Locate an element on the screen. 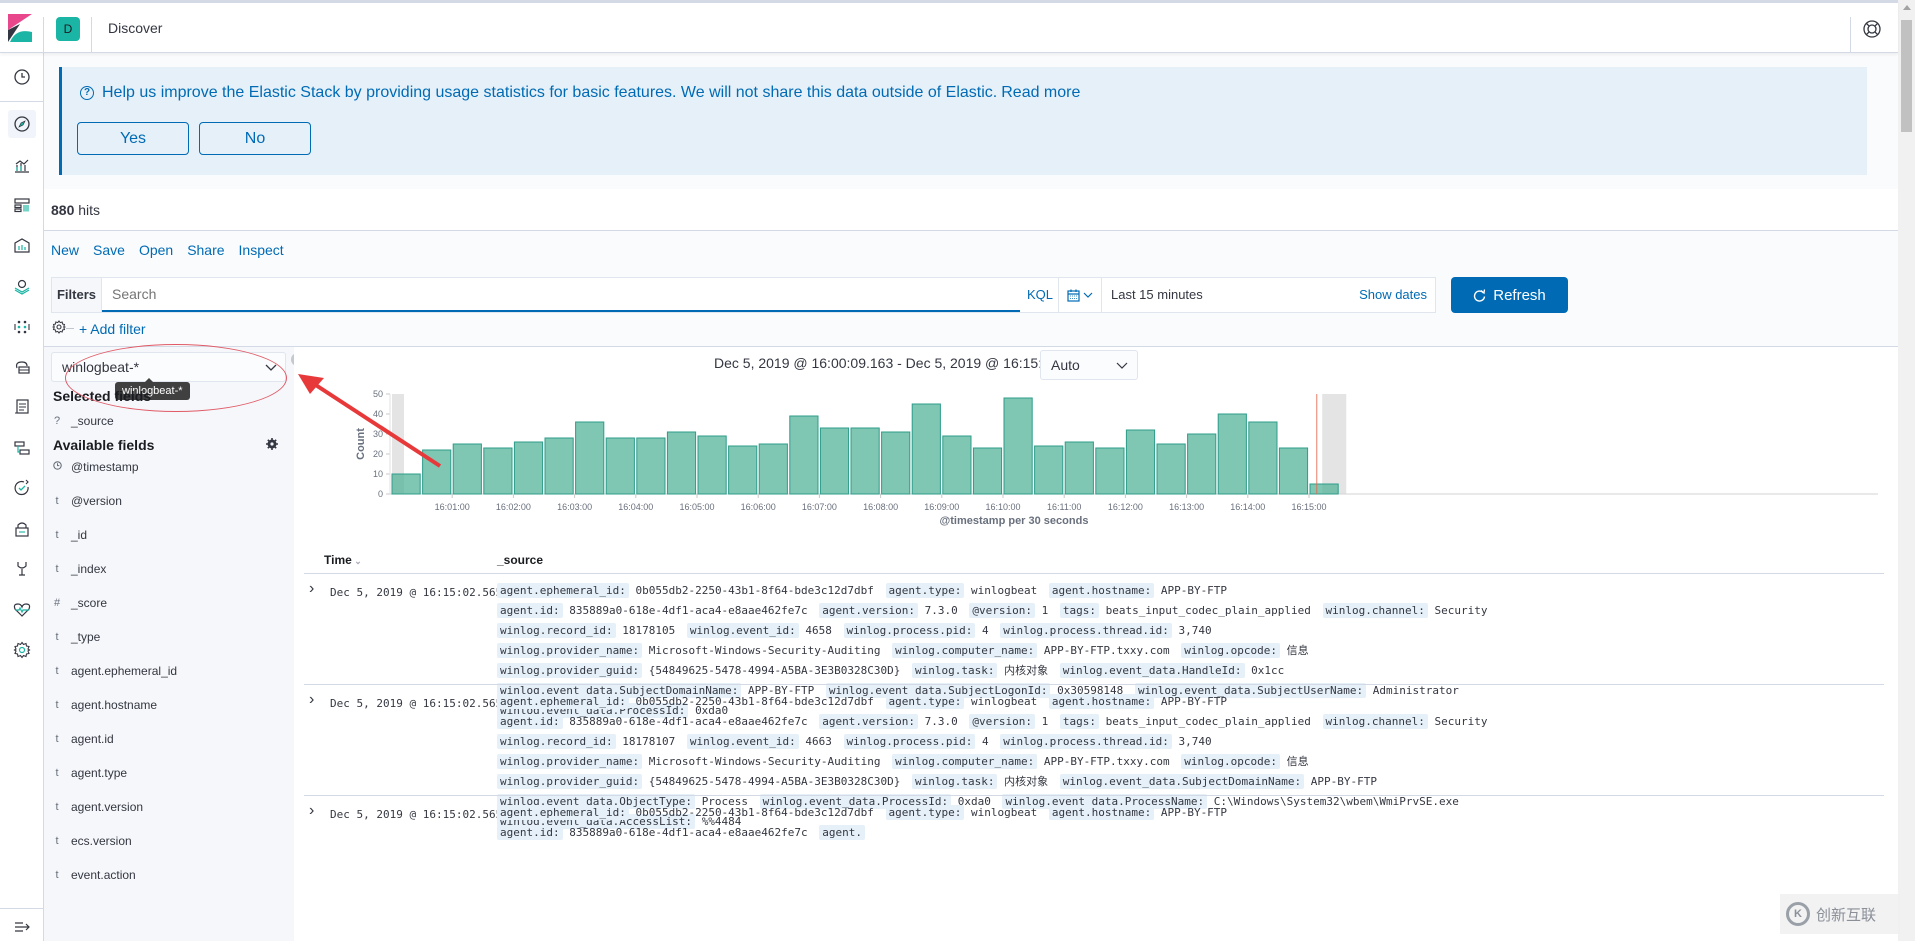 The image size is (1915, 941). kibana-logo is located at coordinates (20, 28).